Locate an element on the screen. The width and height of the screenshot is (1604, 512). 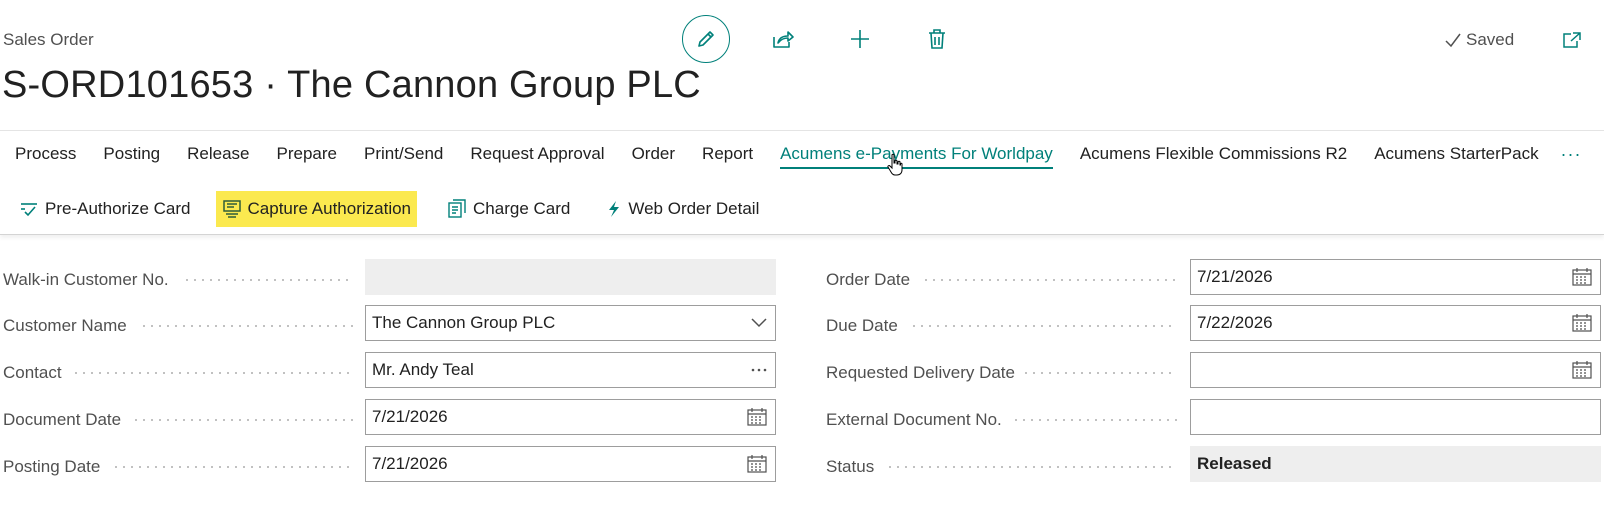
share-button is located at coordinates (783, 39).